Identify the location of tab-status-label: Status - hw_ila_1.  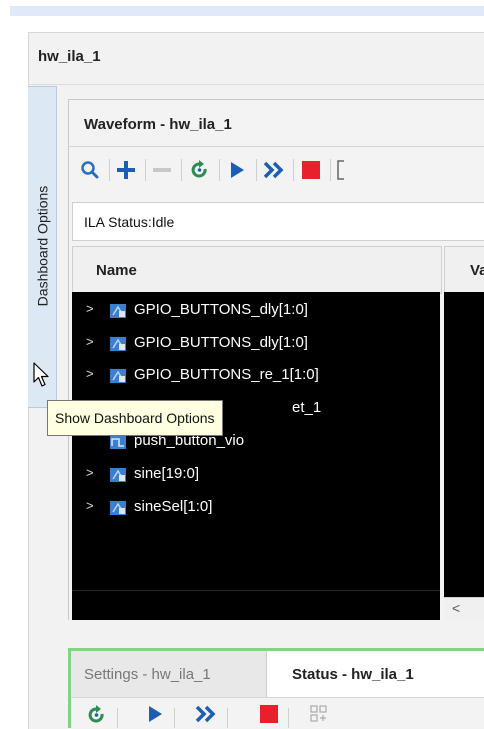
(353, 674).